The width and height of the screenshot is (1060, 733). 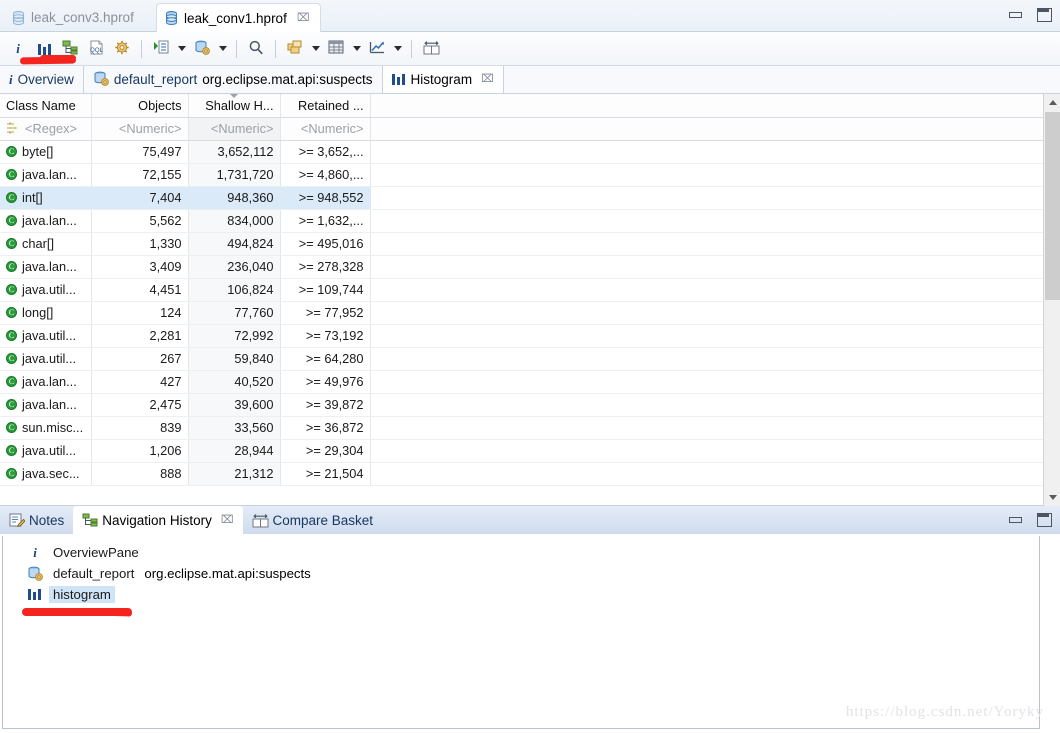 I want to click on cell-retained-heap: >= 64,280, so click(x=325, y=359).